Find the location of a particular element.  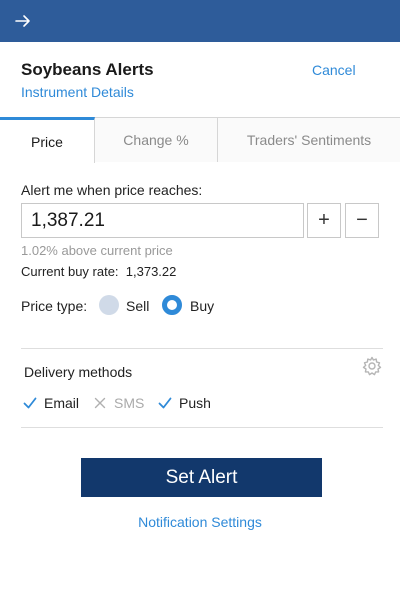

delivery-sms-label: SMS is located at coordinates (129, 403).